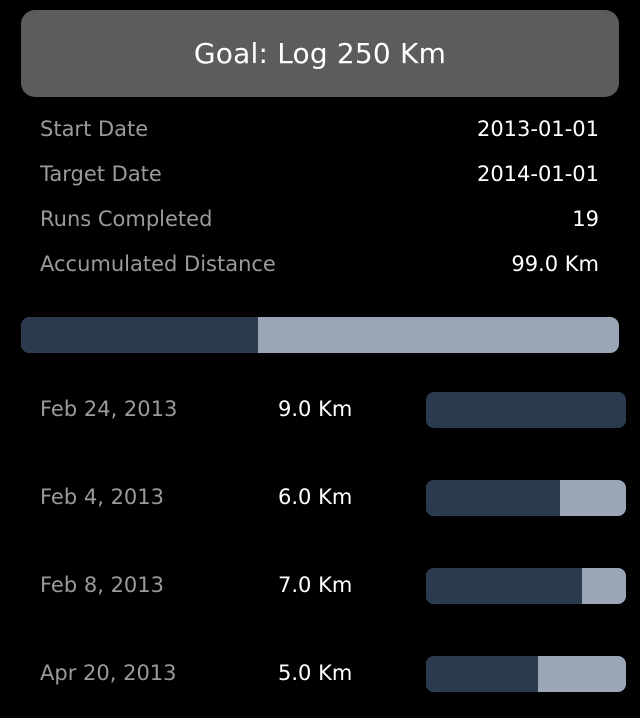 The image size is (640, 718). Describe the element at coordinates (126, 218) in the screenshot. I see `stat-label: Runs Completed` at that location.